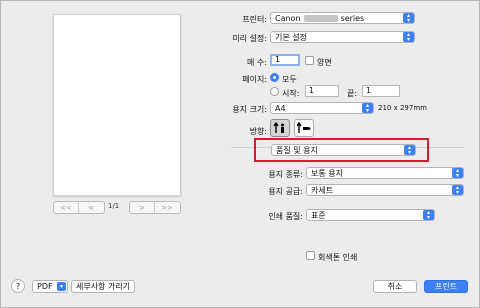 This screenshot has width=480, height=308. Describe the element at coordinates (288, 18) in the screenshot. I see `printer-brand: Canon` at that location.